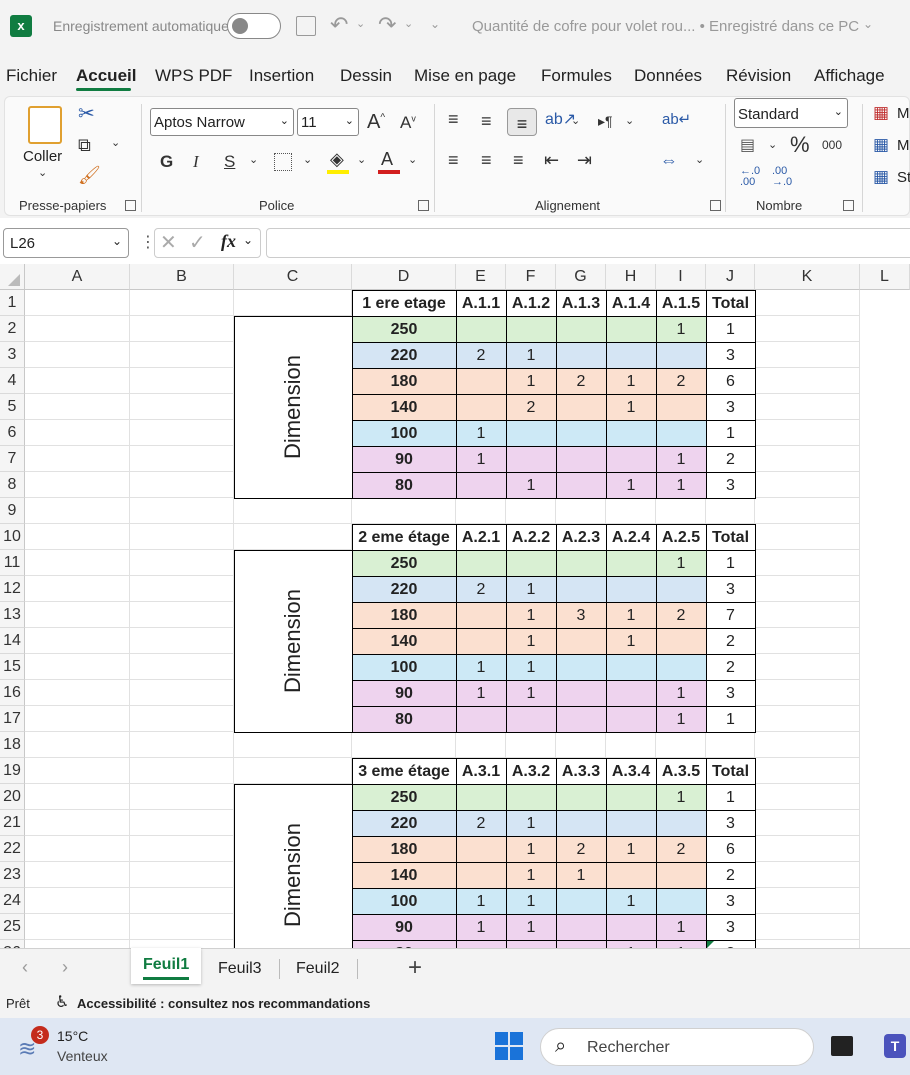 The height and width of the screenshot is (1075, 910). What do you see at coordinates (681, 537) in the screenshot?
I see `column-label: A.2.5` at bounding box center [681, 537].